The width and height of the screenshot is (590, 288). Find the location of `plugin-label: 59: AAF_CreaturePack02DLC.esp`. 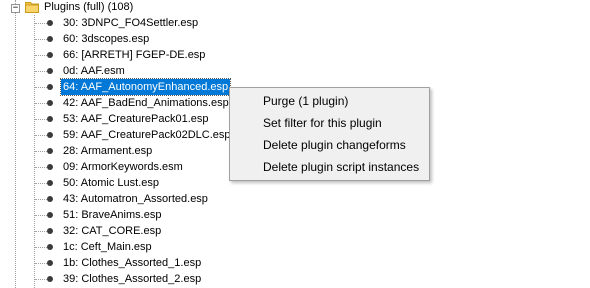

plugin-label: 59: AAF_CreaturePack02DLC.esp is located at coordinates (147, 135).